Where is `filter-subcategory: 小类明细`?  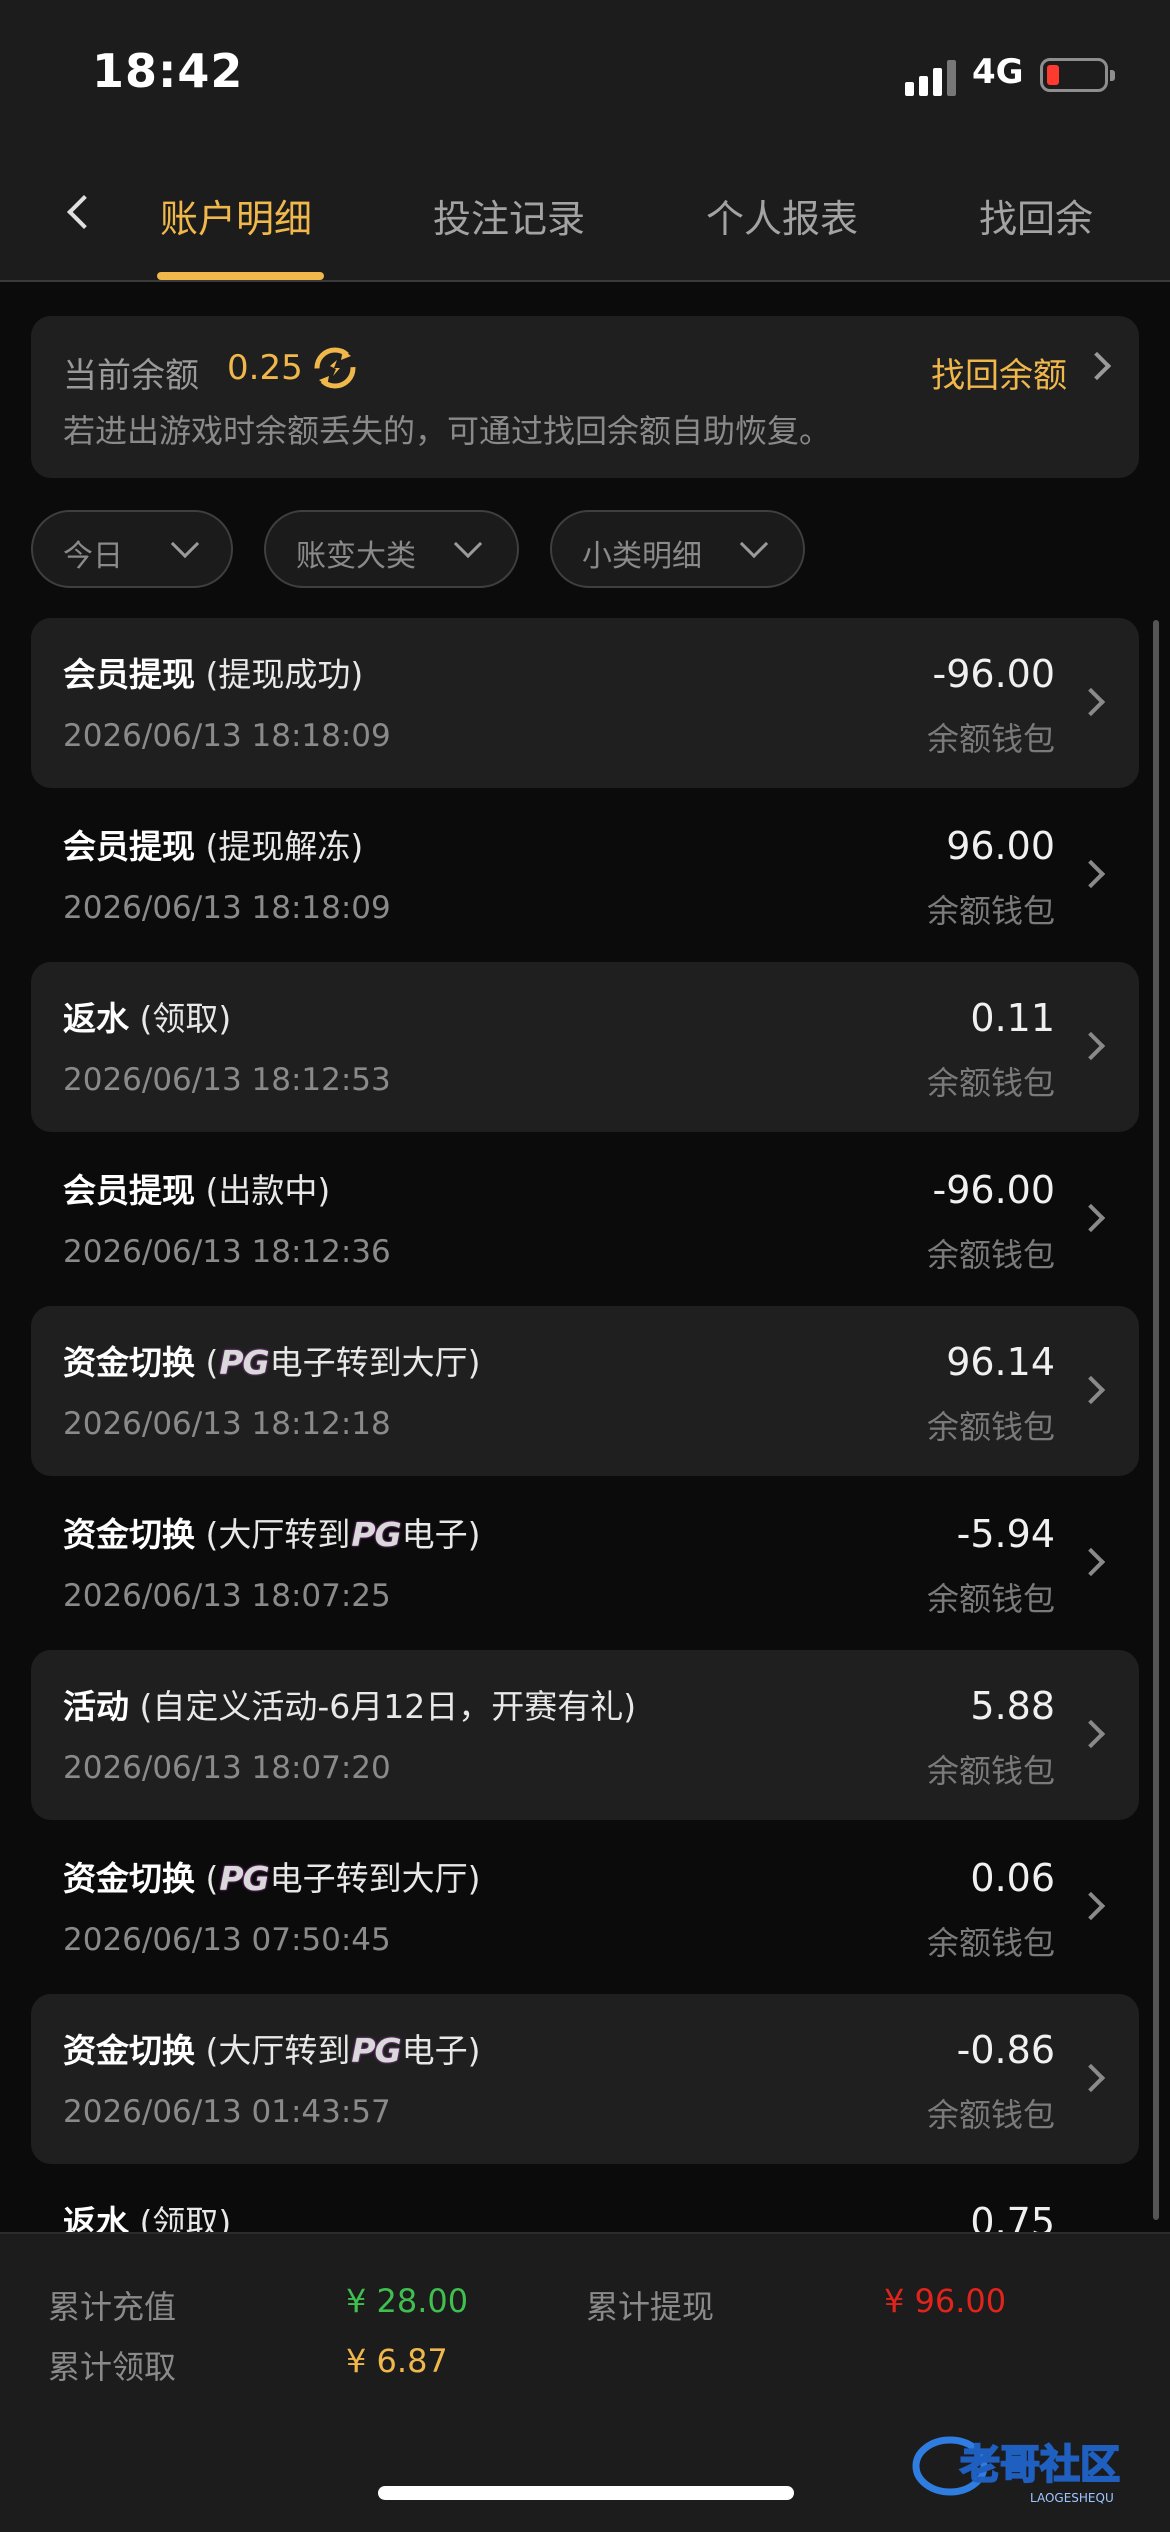
filter-subcategory: 小类明细 is located at coordinates (677, 549).